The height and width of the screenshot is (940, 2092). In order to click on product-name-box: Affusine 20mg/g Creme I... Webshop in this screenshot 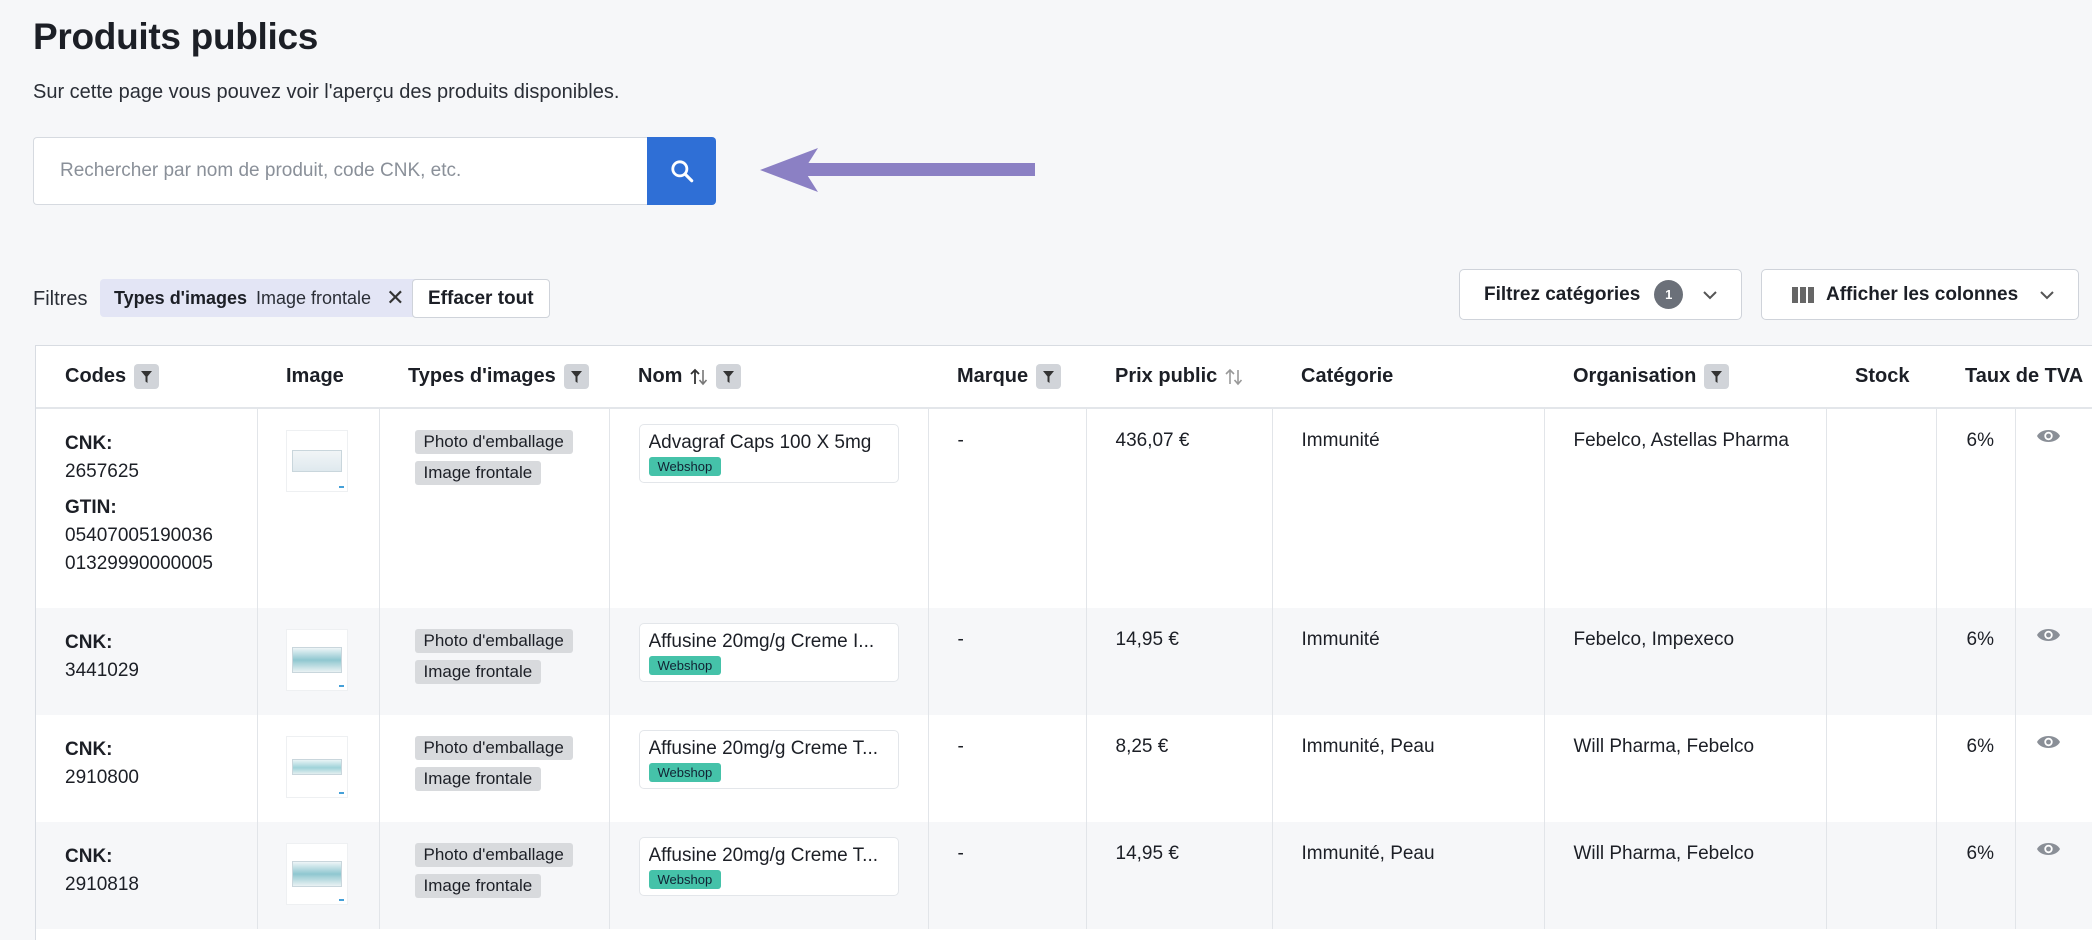, I will do `click(768, 652)`.